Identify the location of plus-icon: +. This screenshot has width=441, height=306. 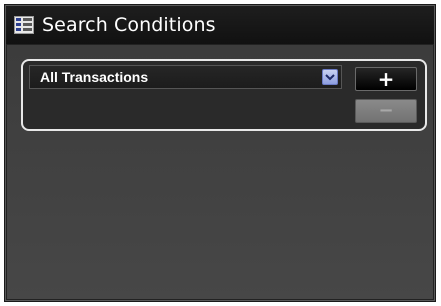
(386, 79).